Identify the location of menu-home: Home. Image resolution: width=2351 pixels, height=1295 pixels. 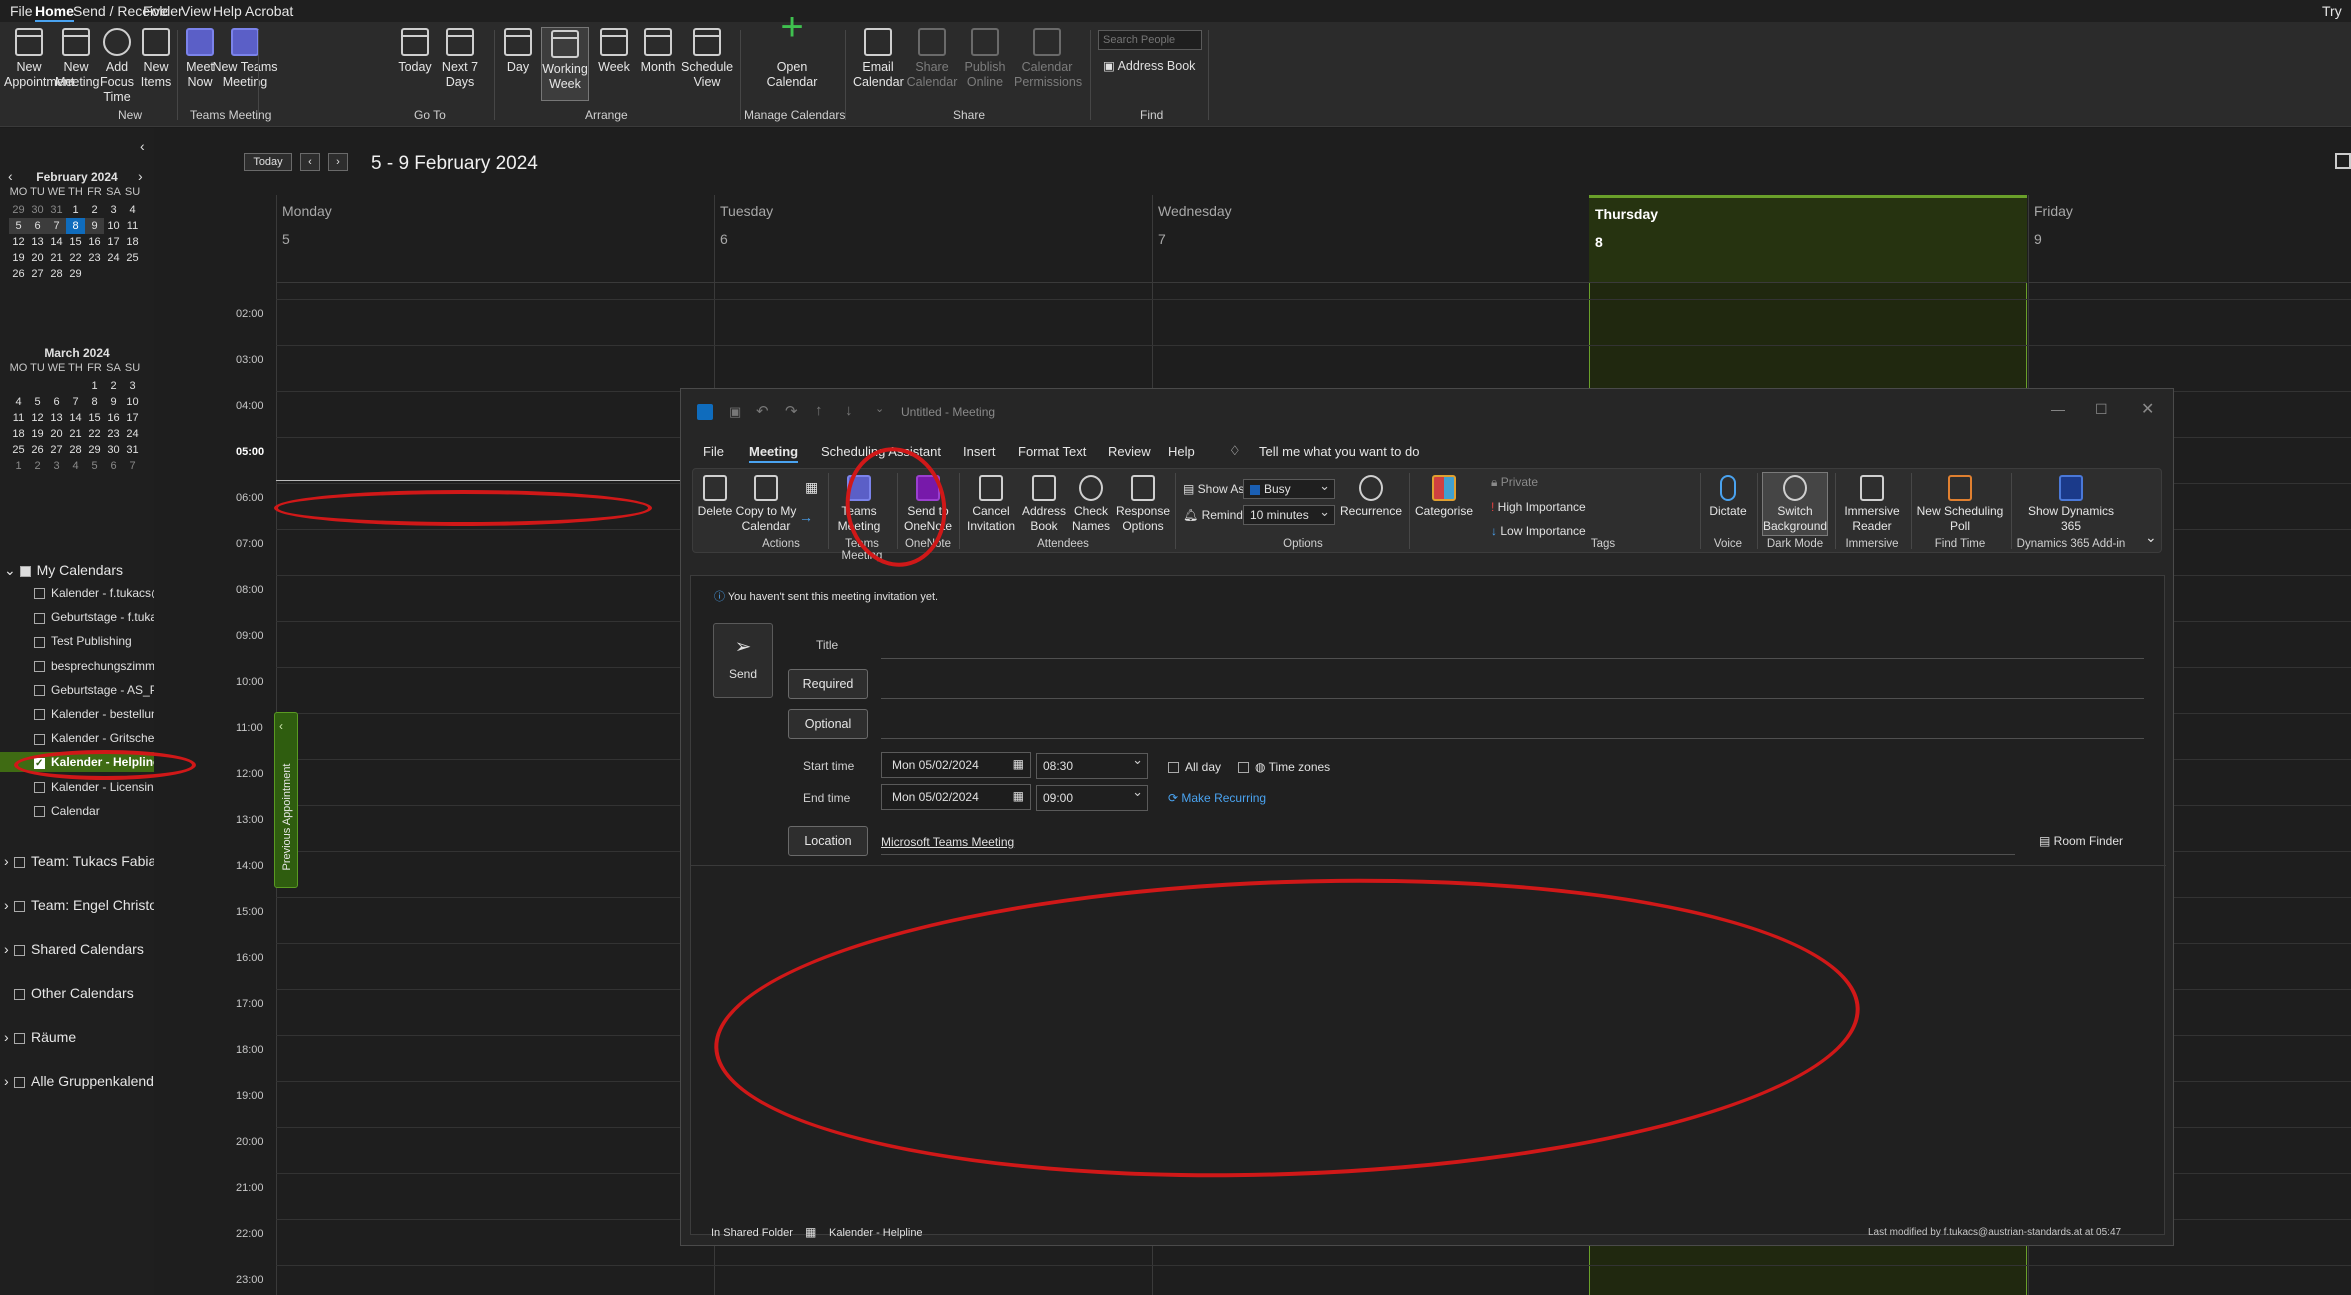
(54, 12).